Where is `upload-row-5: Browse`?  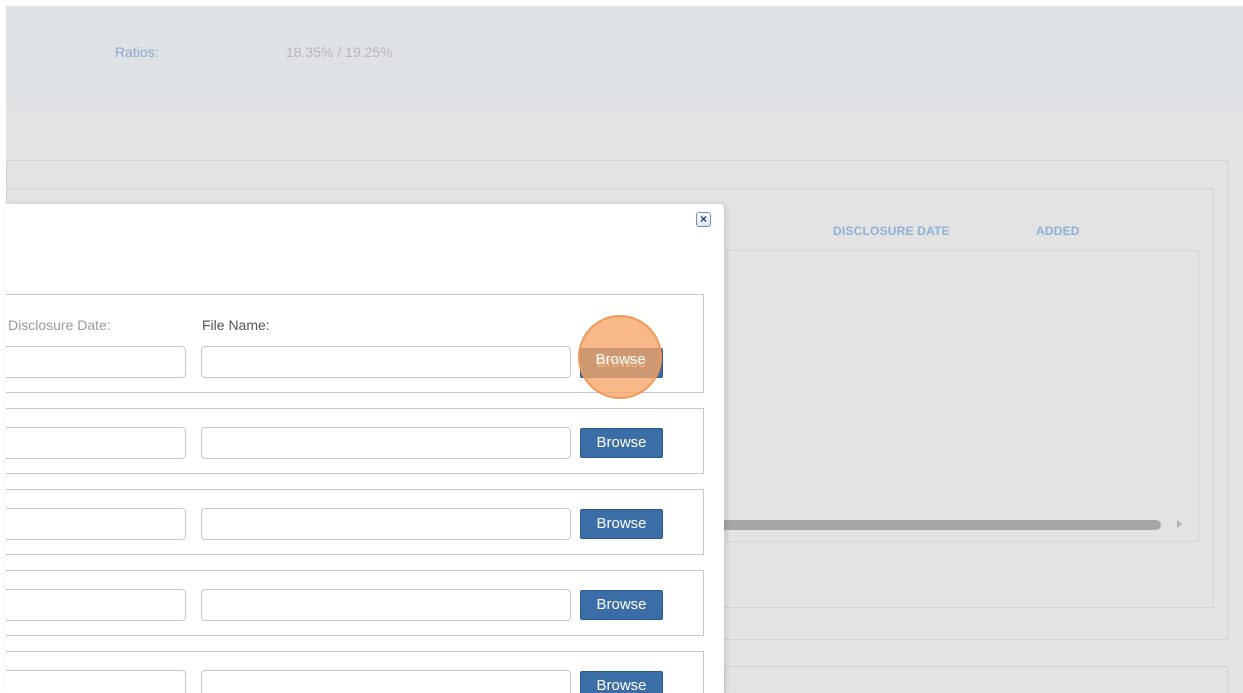
upload-row-5: Browse is located at coordinates (355, 672).